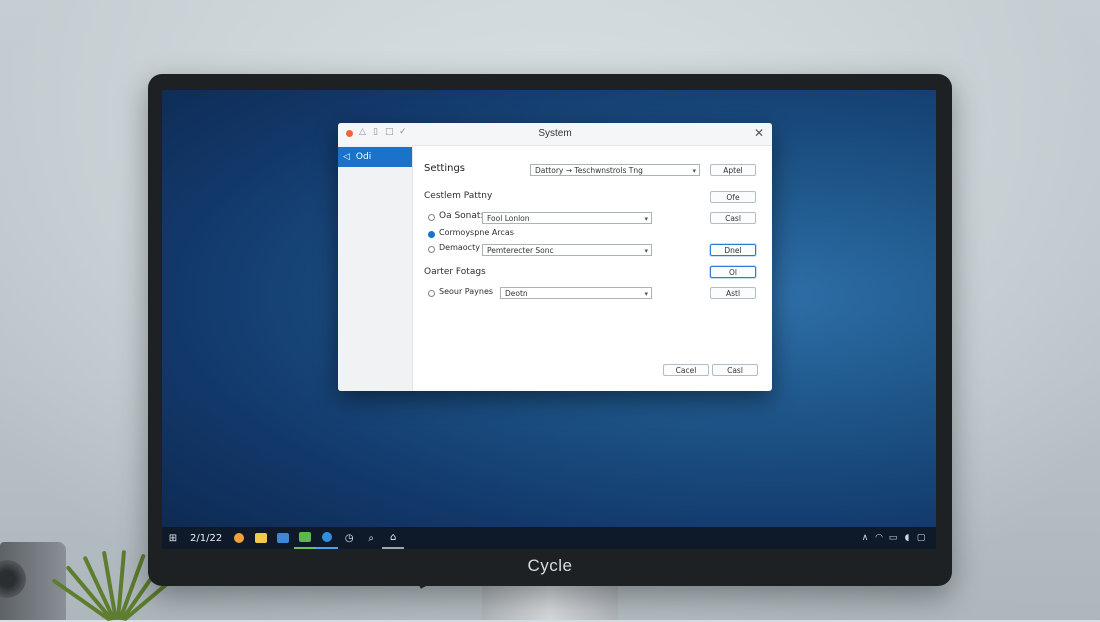 This screenshot has height=622, width=1100. Describe the element at coordinates (879, 538) in the screenshot. I see `wifi-icon: ◠` at that location.